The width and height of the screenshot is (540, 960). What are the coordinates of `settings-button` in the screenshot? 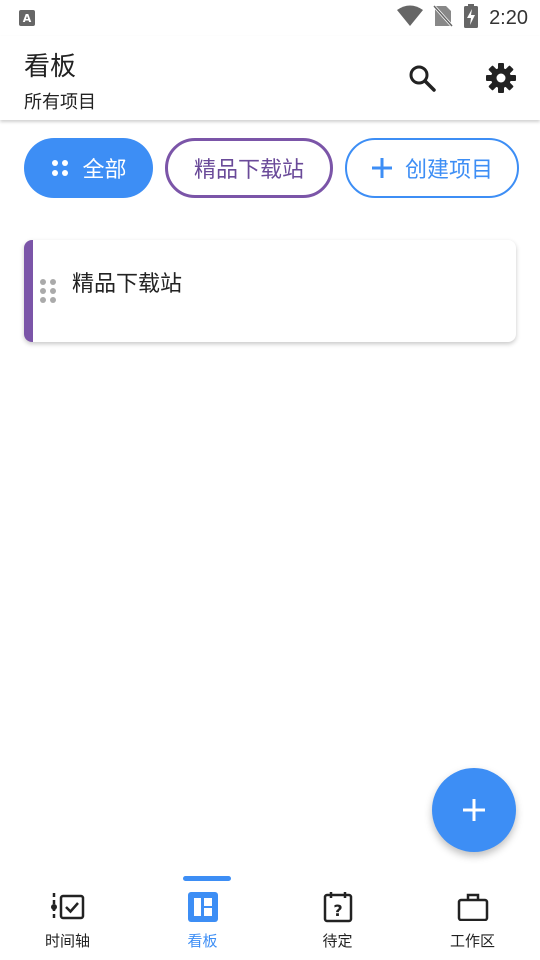 It's located at (501, 78).